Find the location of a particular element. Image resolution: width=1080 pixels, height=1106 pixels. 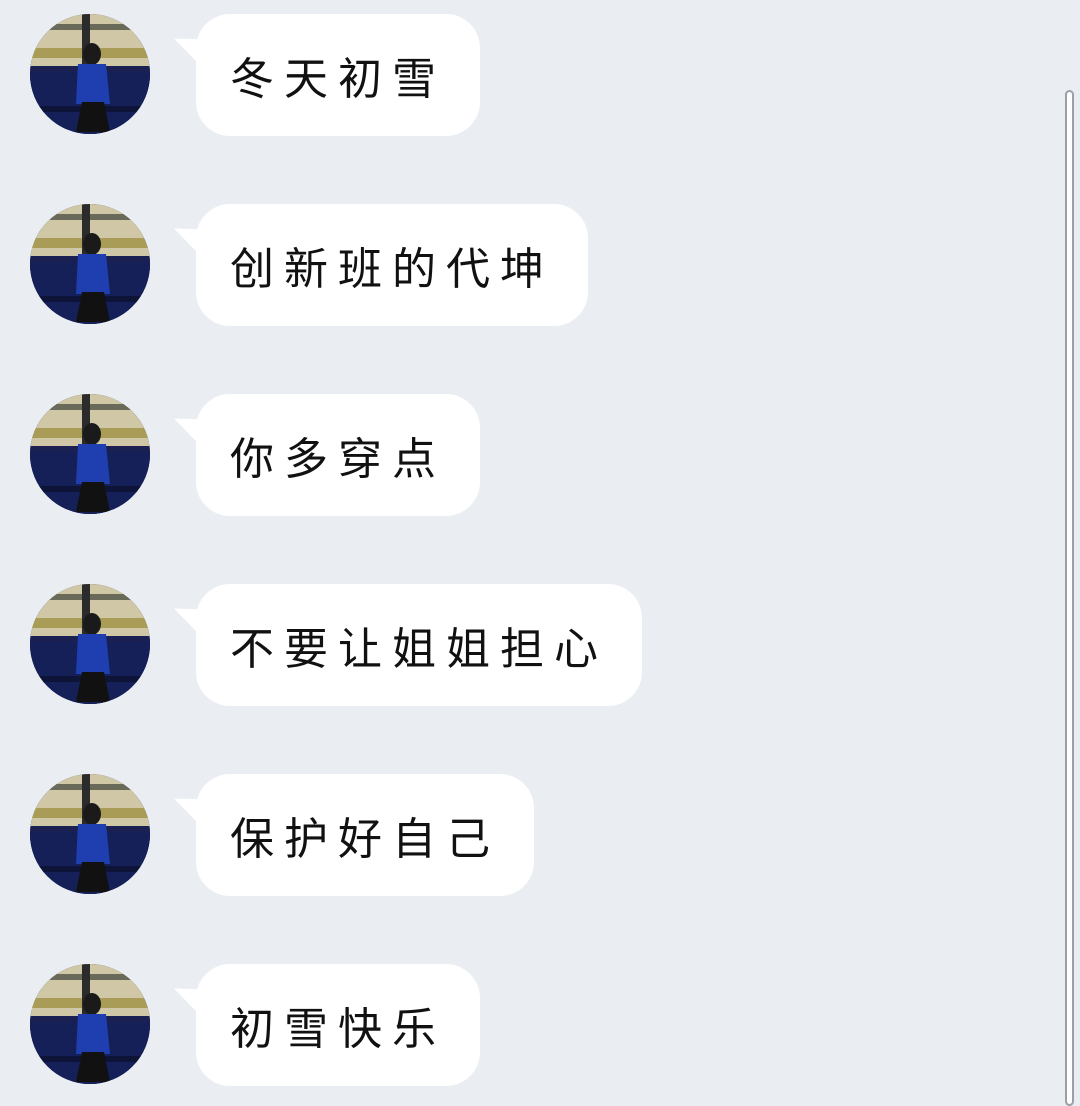

message-bubble: 冬天初雪 is located at coordinates (327, 75).